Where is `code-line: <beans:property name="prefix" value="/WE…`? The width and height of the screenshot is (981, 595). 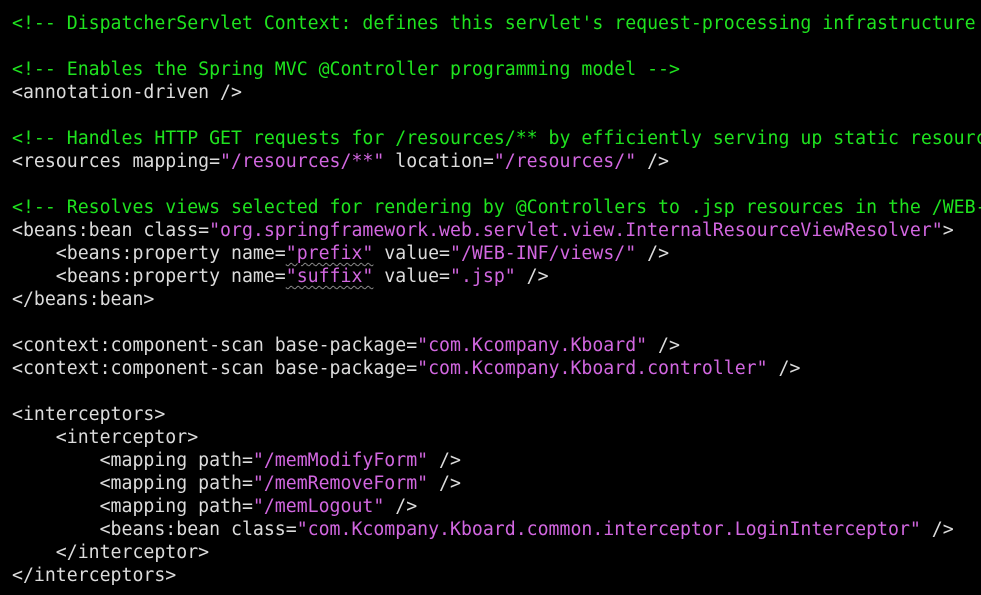
code-line: <beans:property name="prefix" value="/WE… is located at coordinates (340, 253).